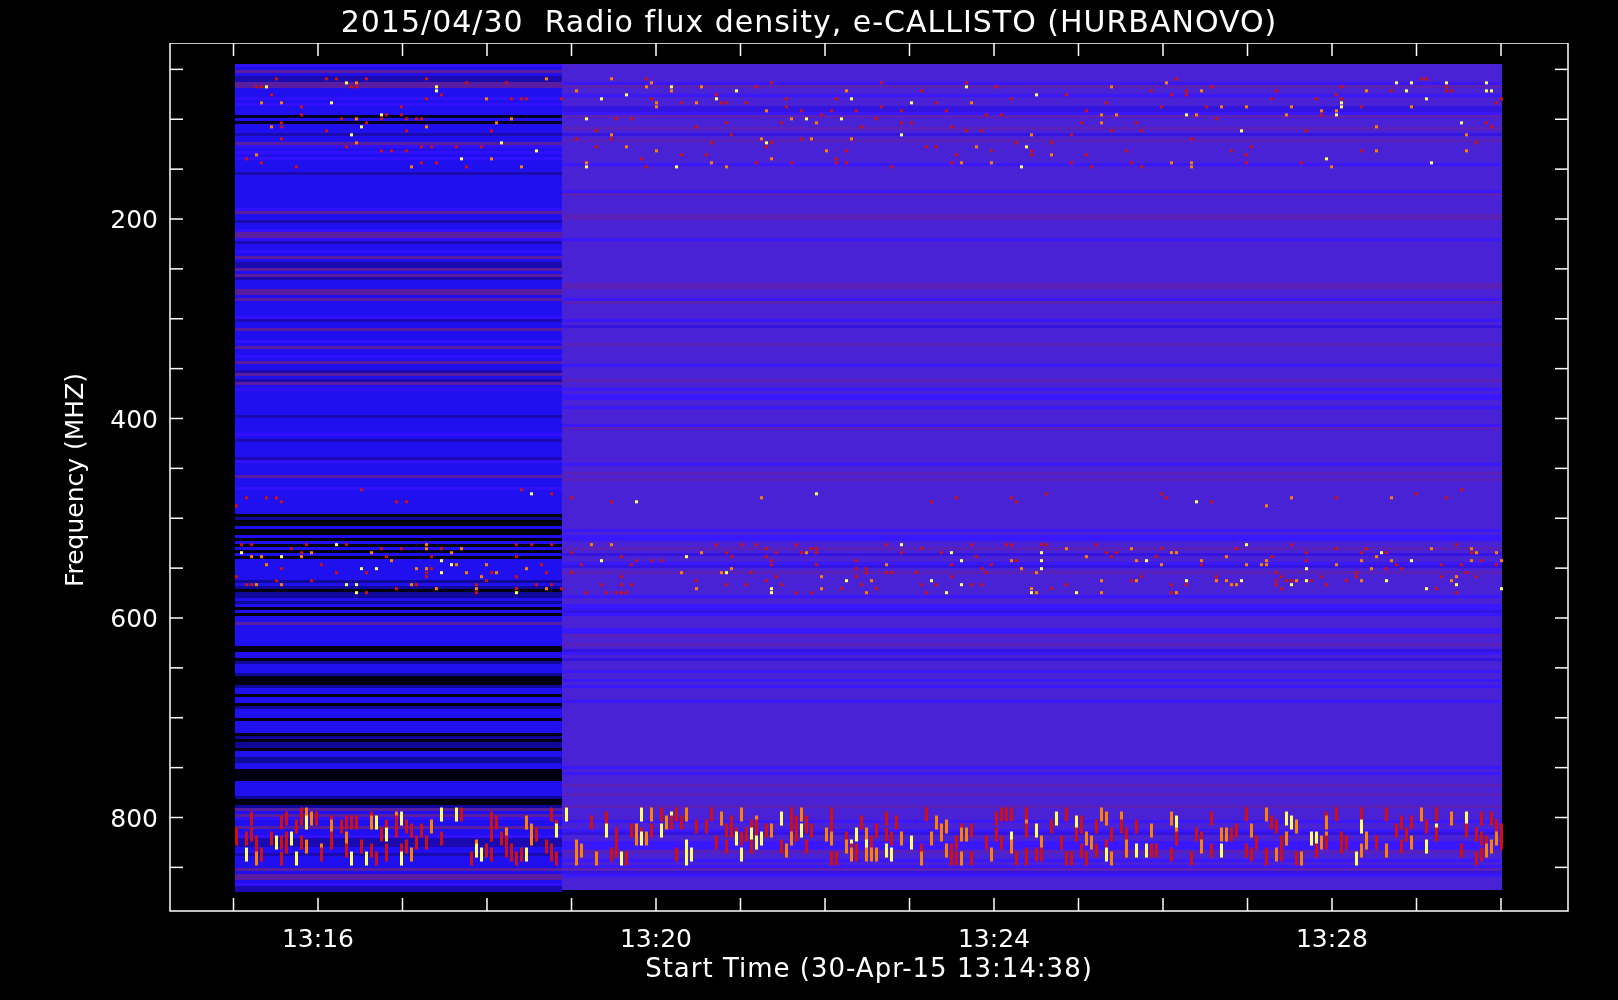 This screenshot has height=1000, width=1618. Describe the element at coordinates (318, 938) in the screenshot. I see `x-tick-label: 13:16` at that location.